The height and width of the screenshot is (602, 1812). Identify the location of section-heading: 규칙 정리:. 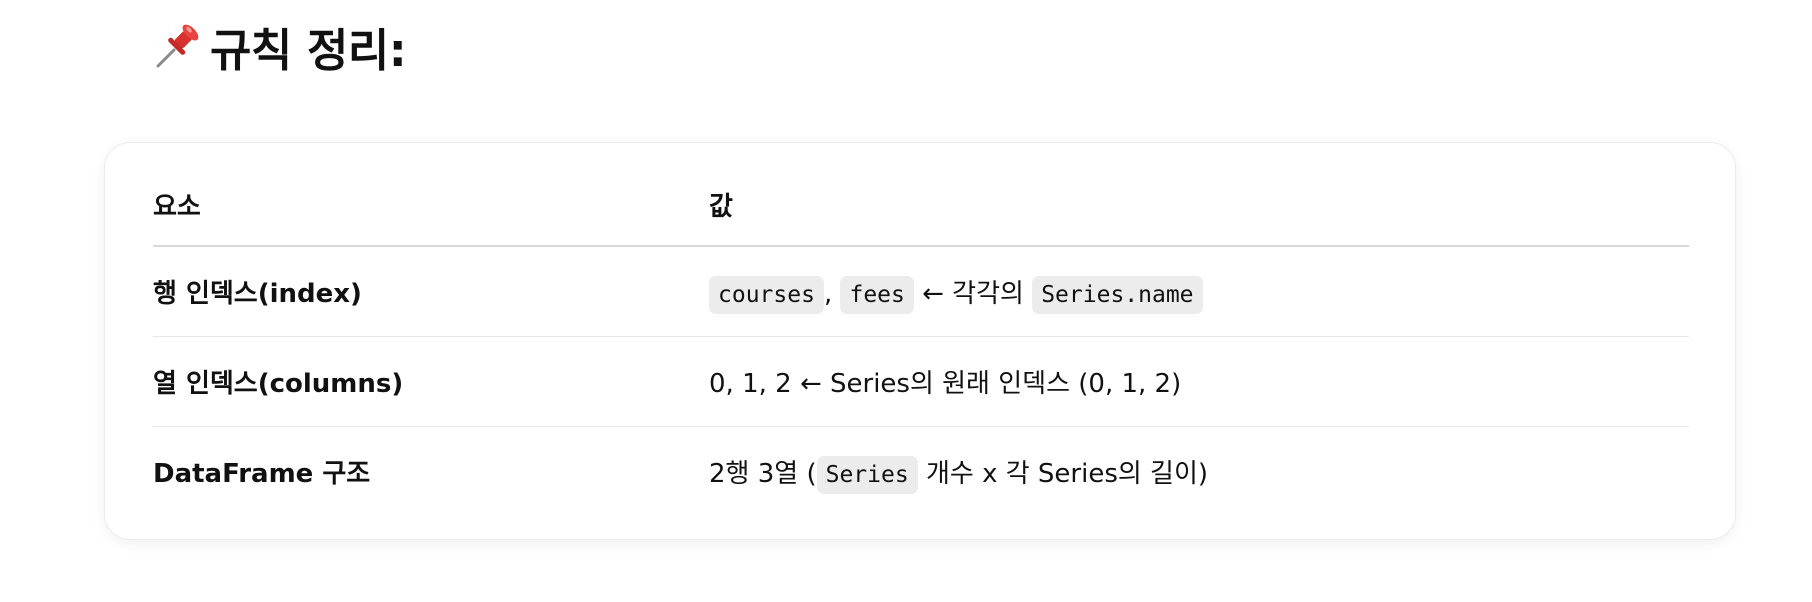
(279, 46).